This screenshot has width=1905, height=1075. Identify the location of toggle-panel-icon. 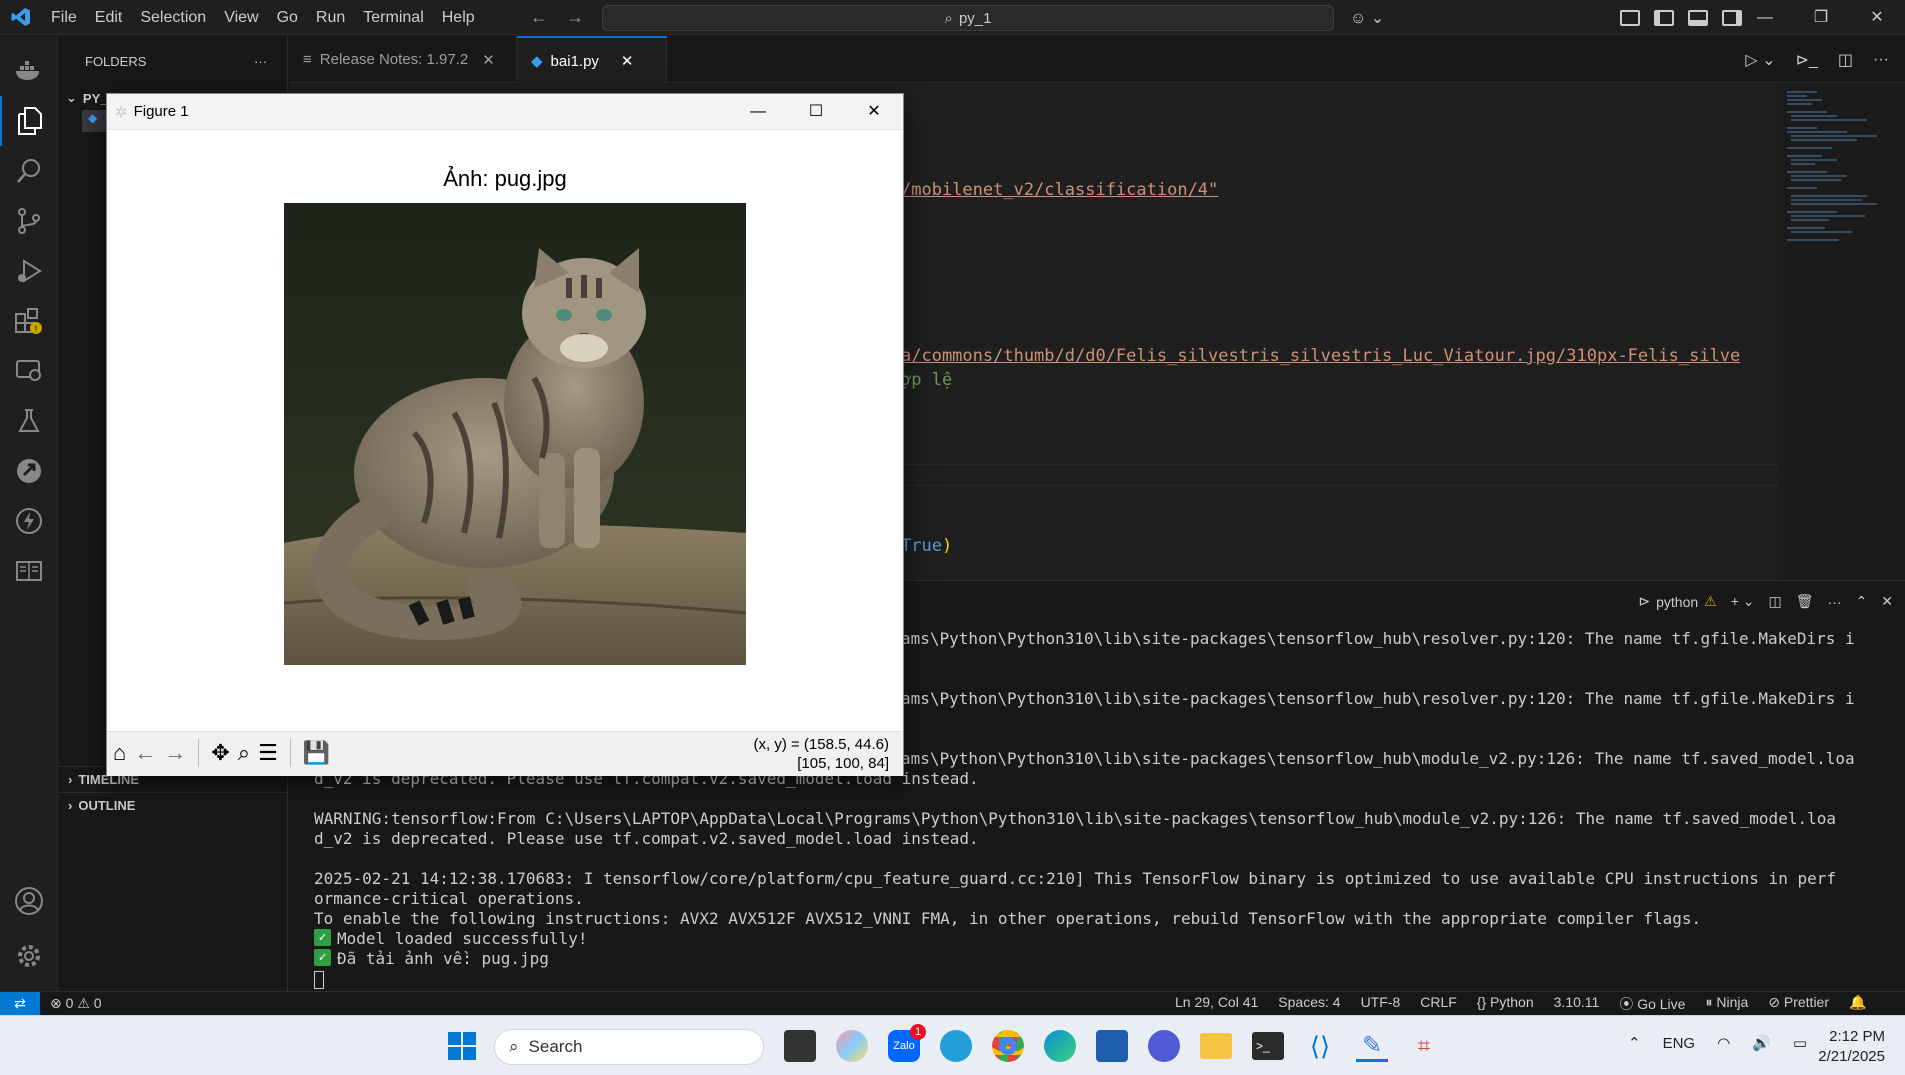
(1698, 17).